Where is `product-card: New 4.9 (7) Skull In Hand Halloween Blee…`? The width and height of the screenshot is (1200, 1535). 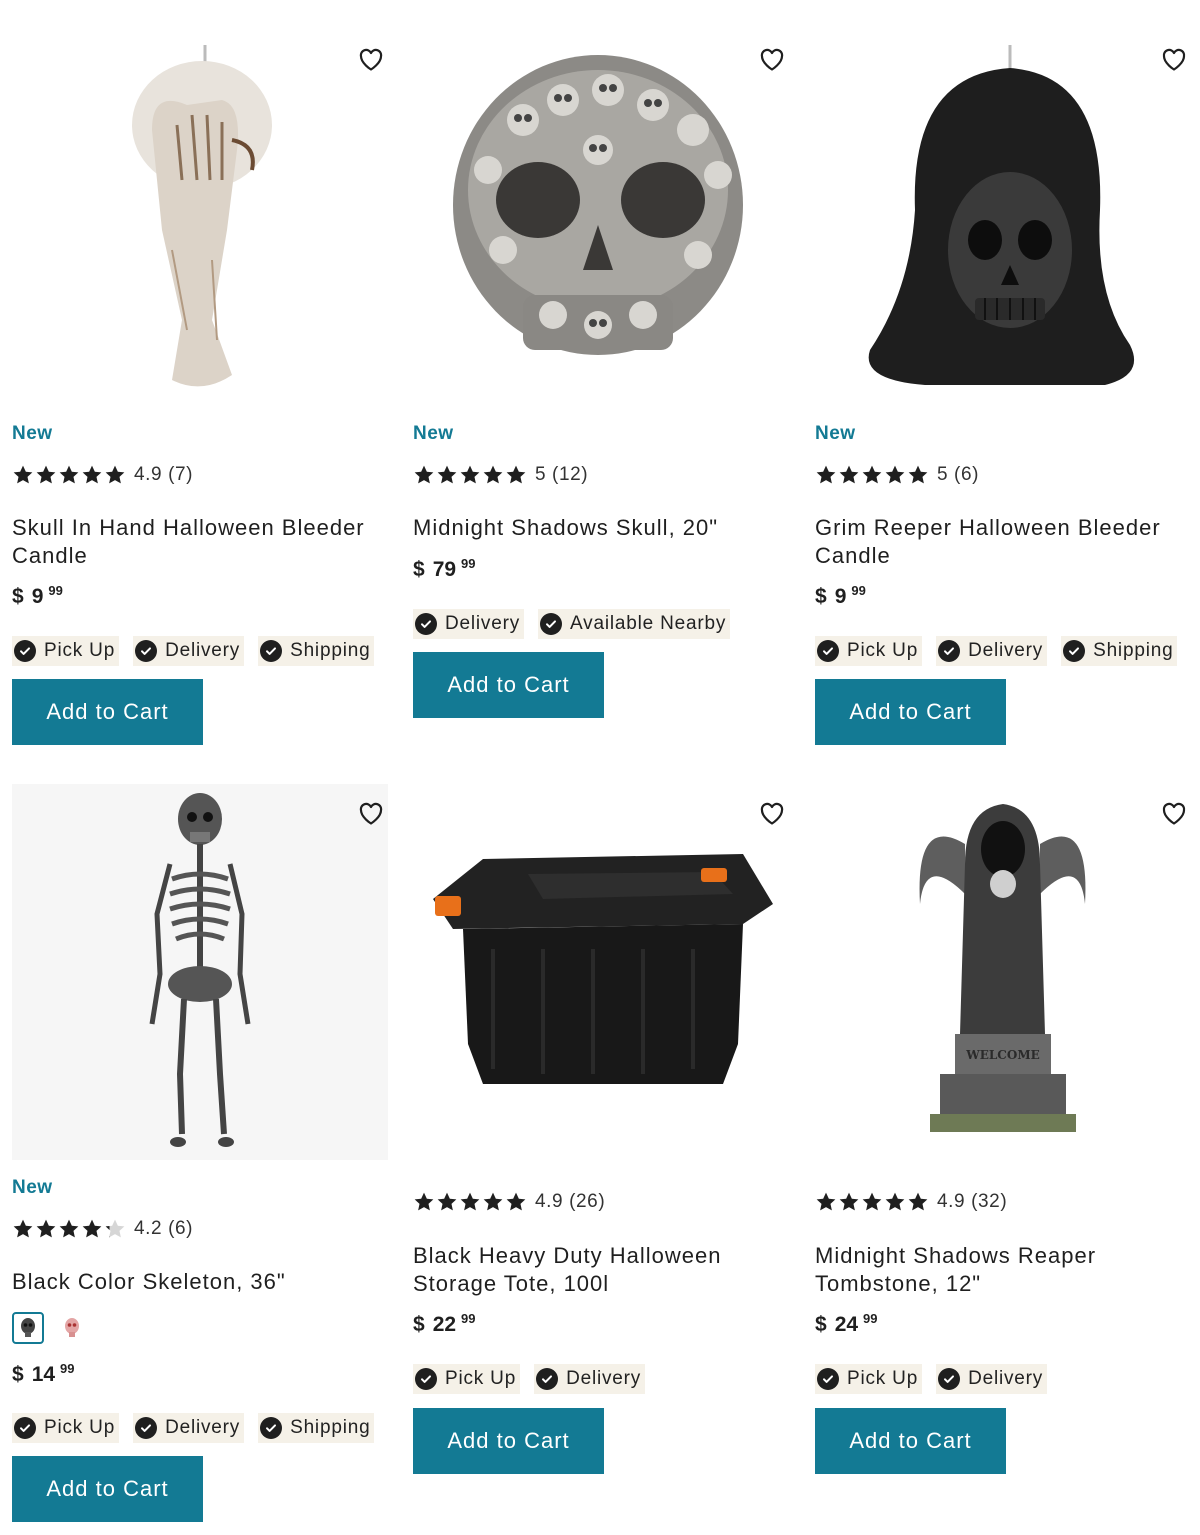 product-card: New 4.9 (7) Skull In Hand Halloween Blee… is located at coordinates (202, 390).